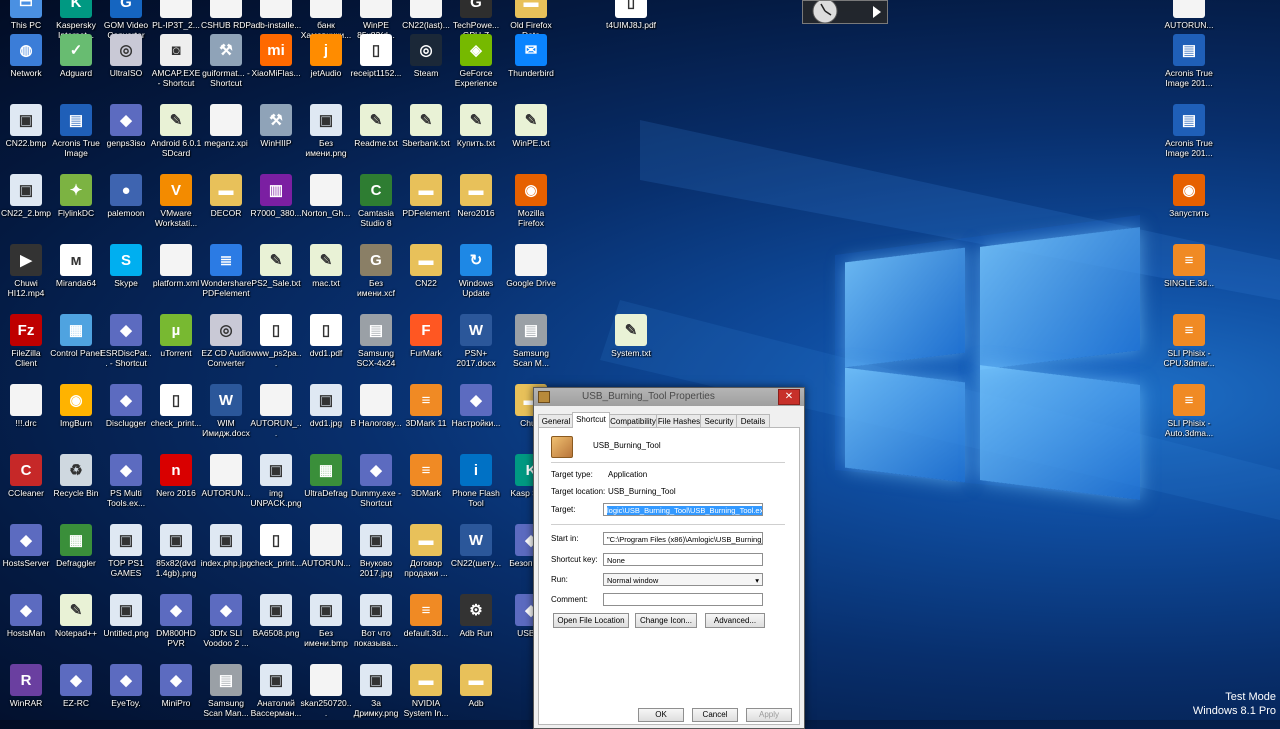  Describe the element at coordinates (276, 126) in the screenshot. I see `desktop-icon: ⚒ WinHIIP` at that location.